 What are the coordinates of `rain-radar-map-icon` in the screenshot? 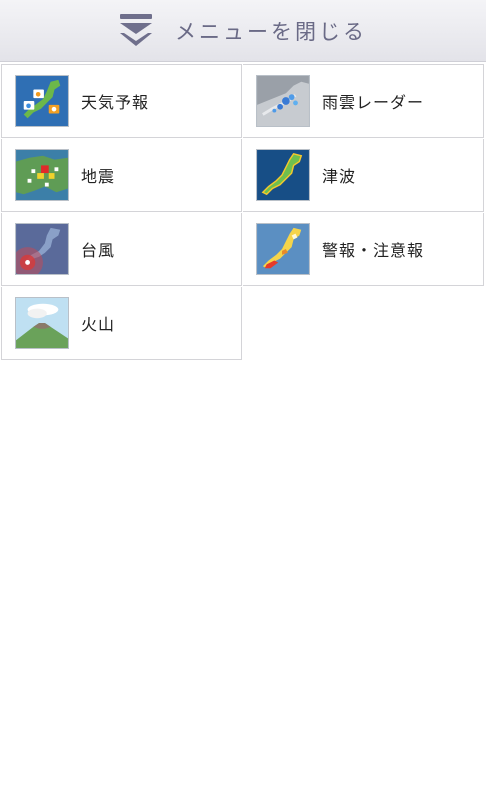 It's located at (283, 101).